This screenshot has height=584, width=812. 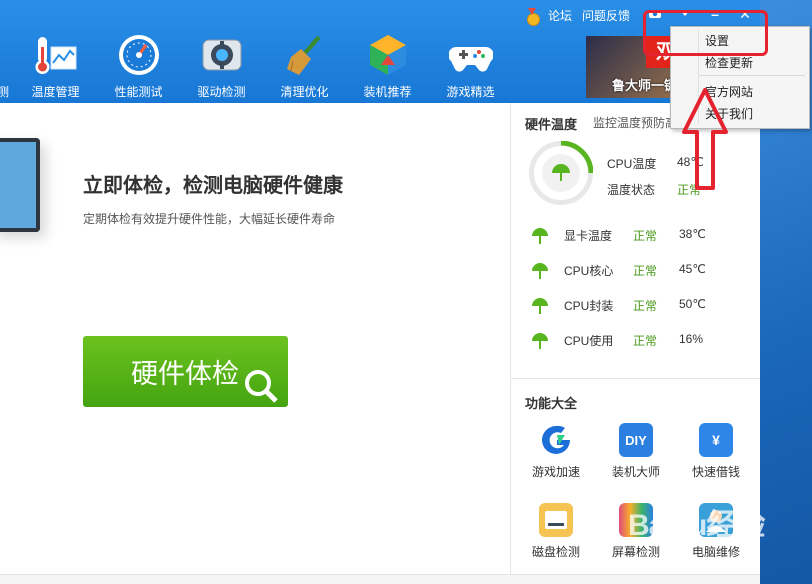 I want to click on cube-icon, so click(x=388, y=55).